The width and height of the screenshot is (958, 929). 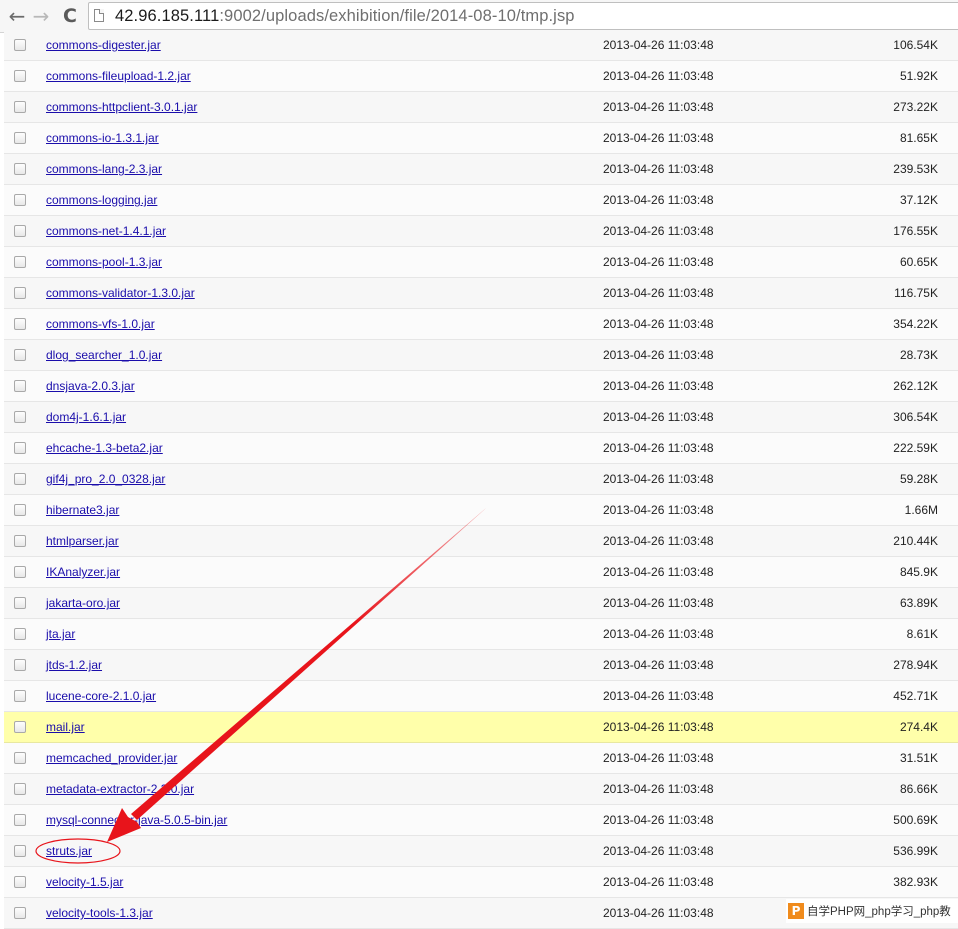 What do you see at coordinates (481, 541) in the screenshot?
I see `file-row: htmlparser.jar 2013-04-26 11:03:48 210.44K` at bounding box center [481, 541].